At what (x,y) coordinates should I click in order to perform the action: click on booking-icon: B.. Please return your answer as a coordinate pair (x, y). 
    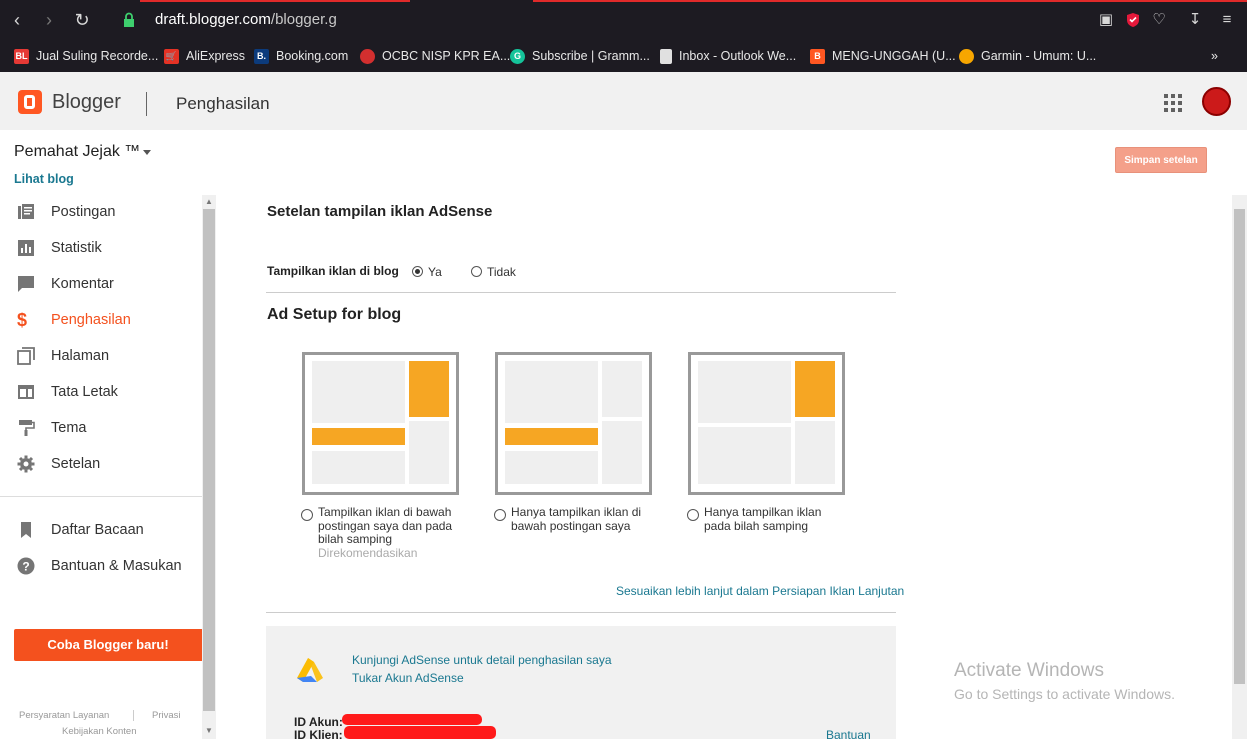
    Looking at the image, I should click on (261, 56).